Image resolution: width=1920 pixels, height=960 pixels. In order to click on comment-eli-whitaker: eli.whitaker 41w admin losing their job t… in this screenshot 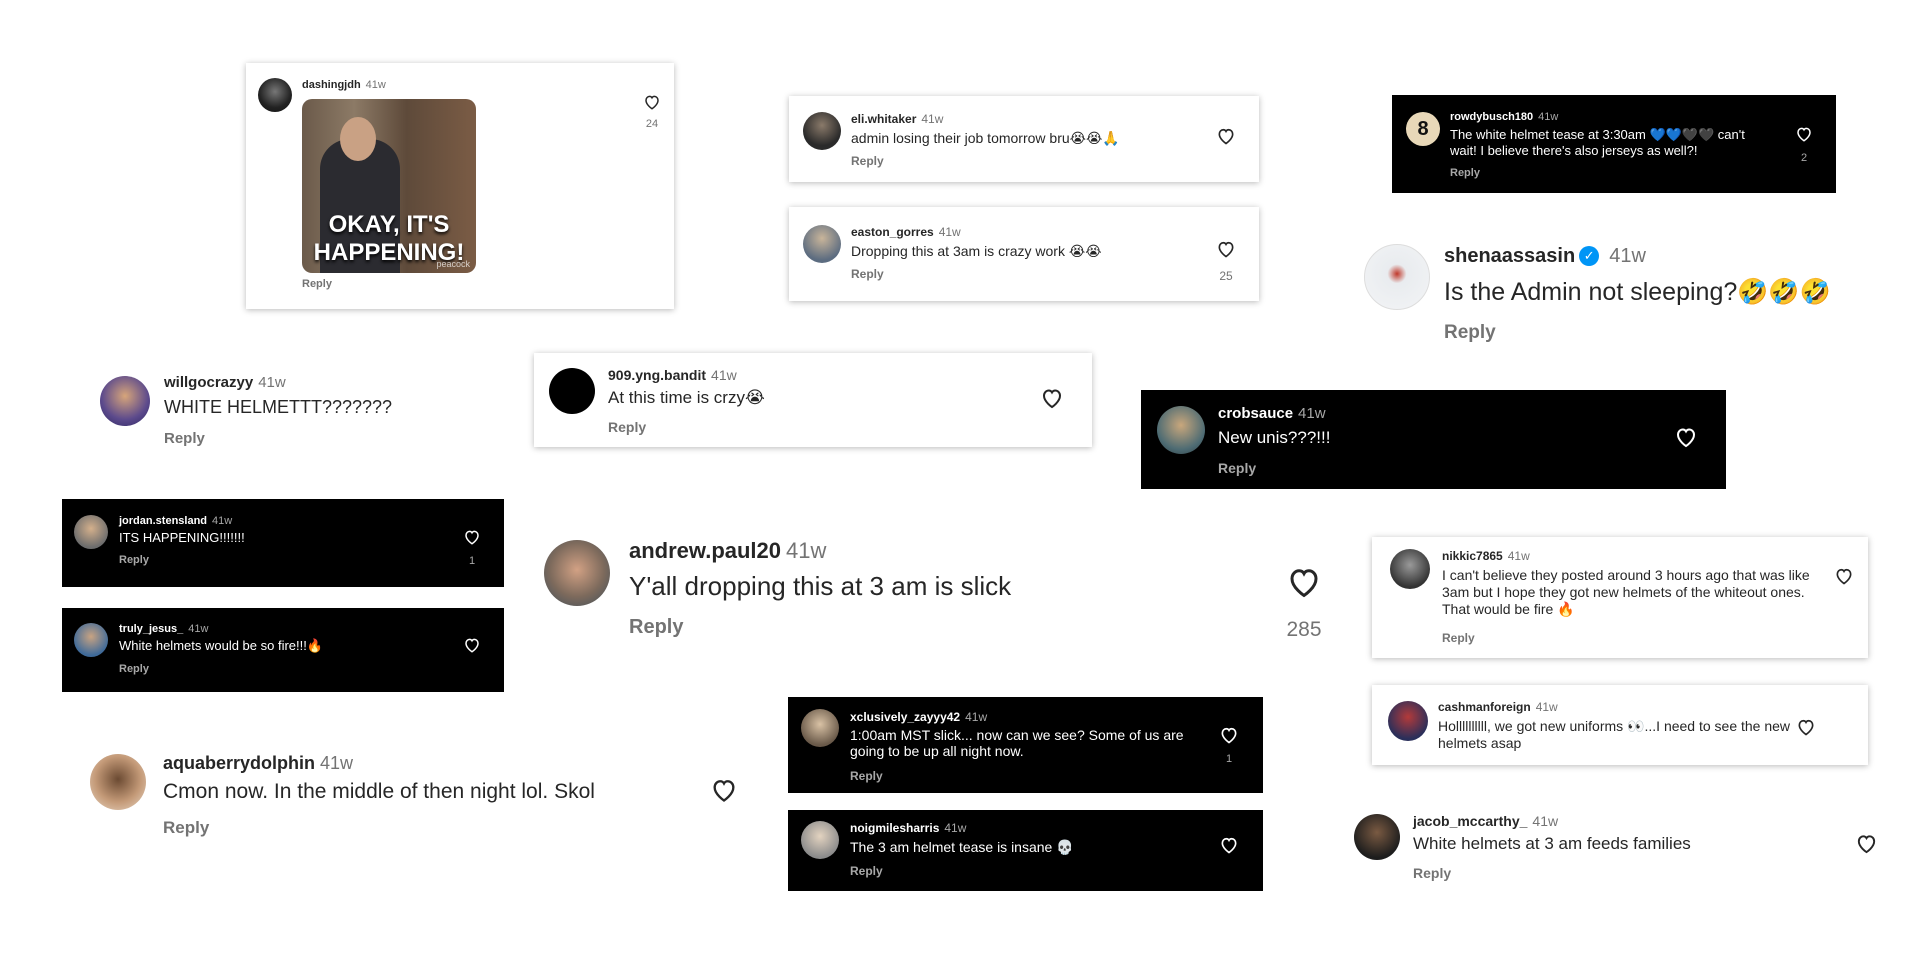, I will do `click(1024, 139)`.